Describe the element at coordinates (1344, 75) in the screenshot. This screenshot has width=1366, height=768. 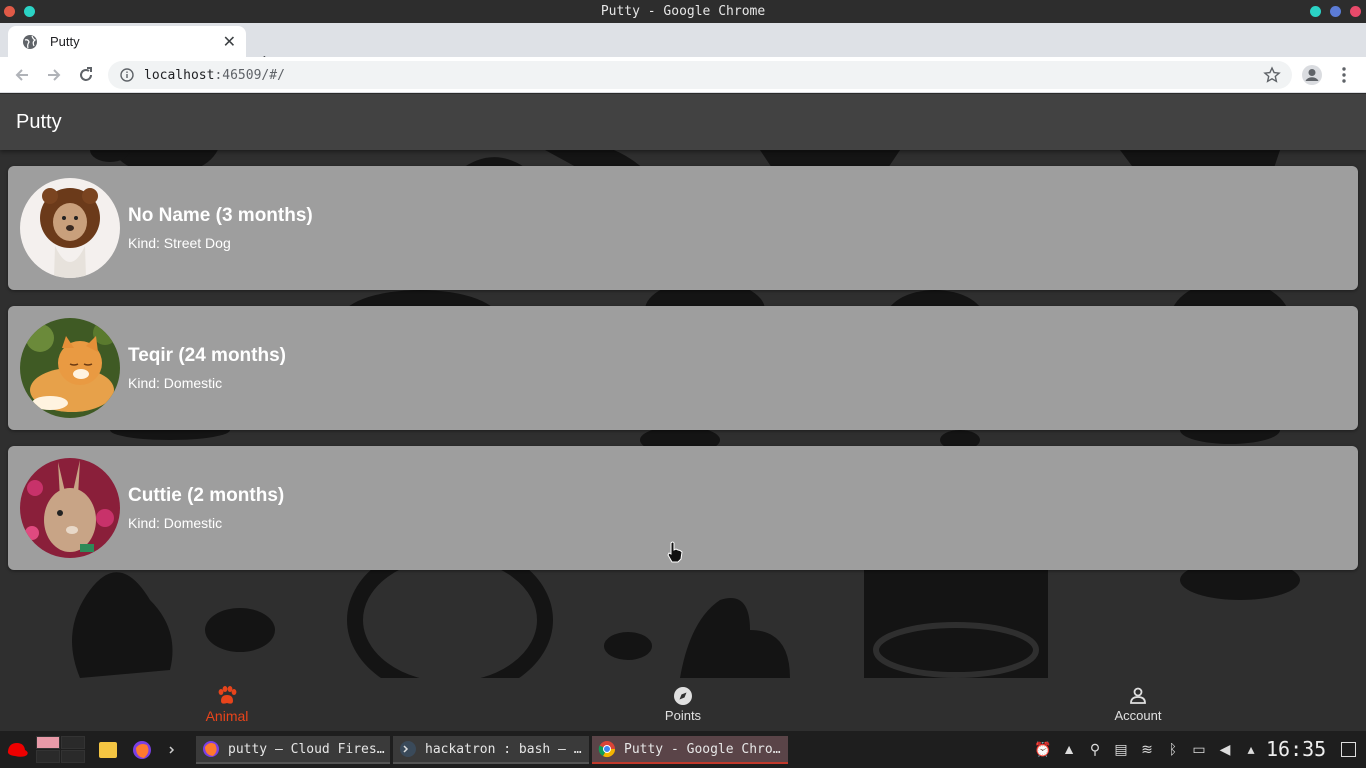
I see `menu-kebab-icon` at that location.